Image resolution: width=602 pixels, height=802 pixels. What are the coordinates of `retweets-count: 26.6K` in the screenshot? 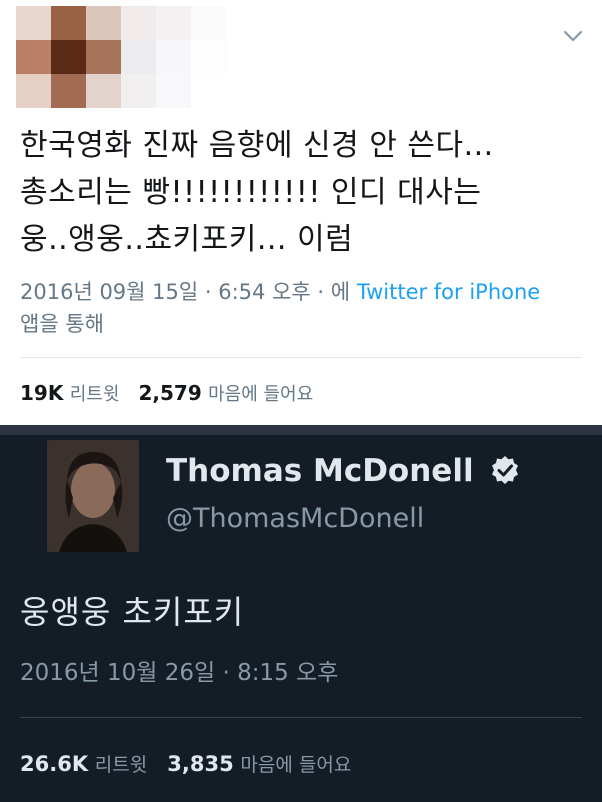 It's located at (54, 764).